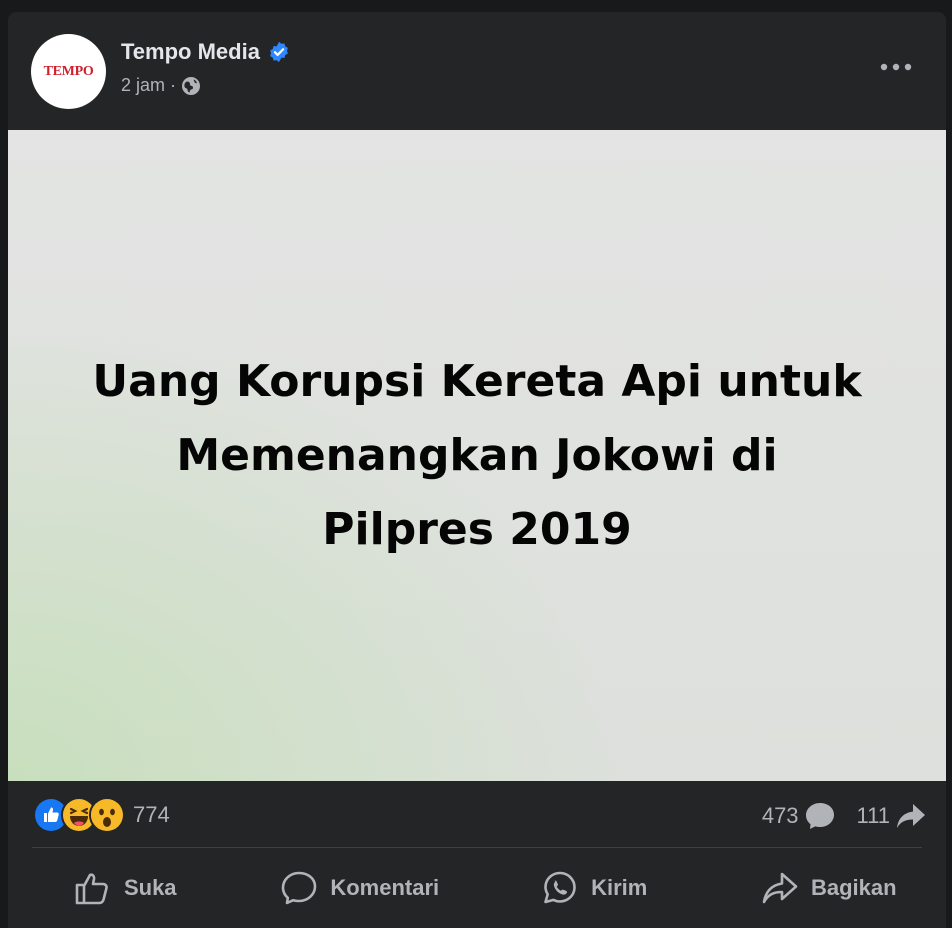 This screenshot has height=928, width=952. What do you see at coordinates (91, 889) in the screenshot?
I see `thumbs-up-icon` at bounding box center [91, 889].